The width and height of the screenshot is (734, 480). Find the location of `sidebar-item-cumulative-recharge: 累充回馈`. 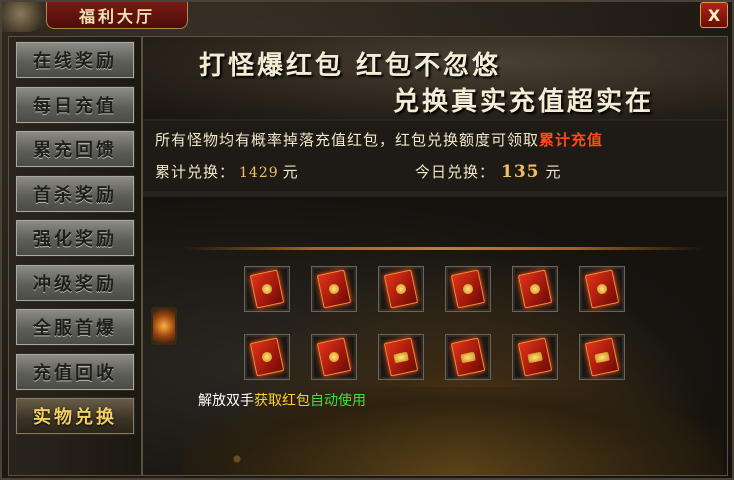

sidebar-item-cumulative-recharge: 累充回馈 is located at coordinates (75, 149).